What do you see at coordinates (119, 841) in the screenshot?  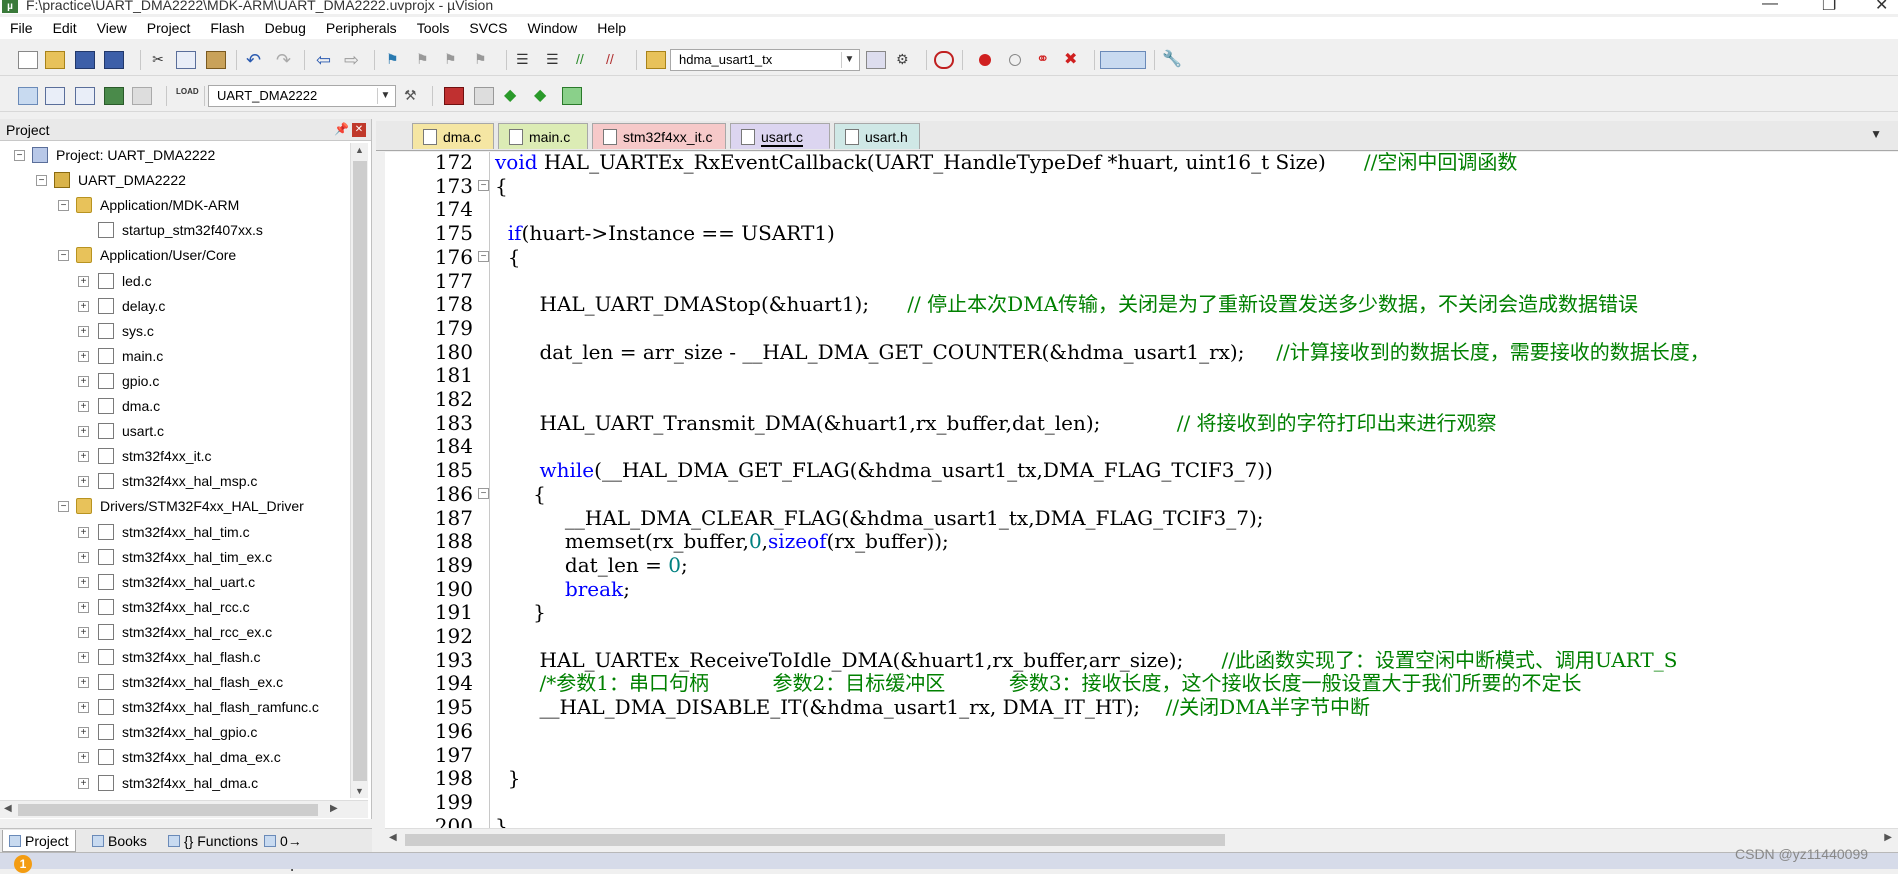 I see `pane-tab-books: Books` at bounding box center [119, 841].